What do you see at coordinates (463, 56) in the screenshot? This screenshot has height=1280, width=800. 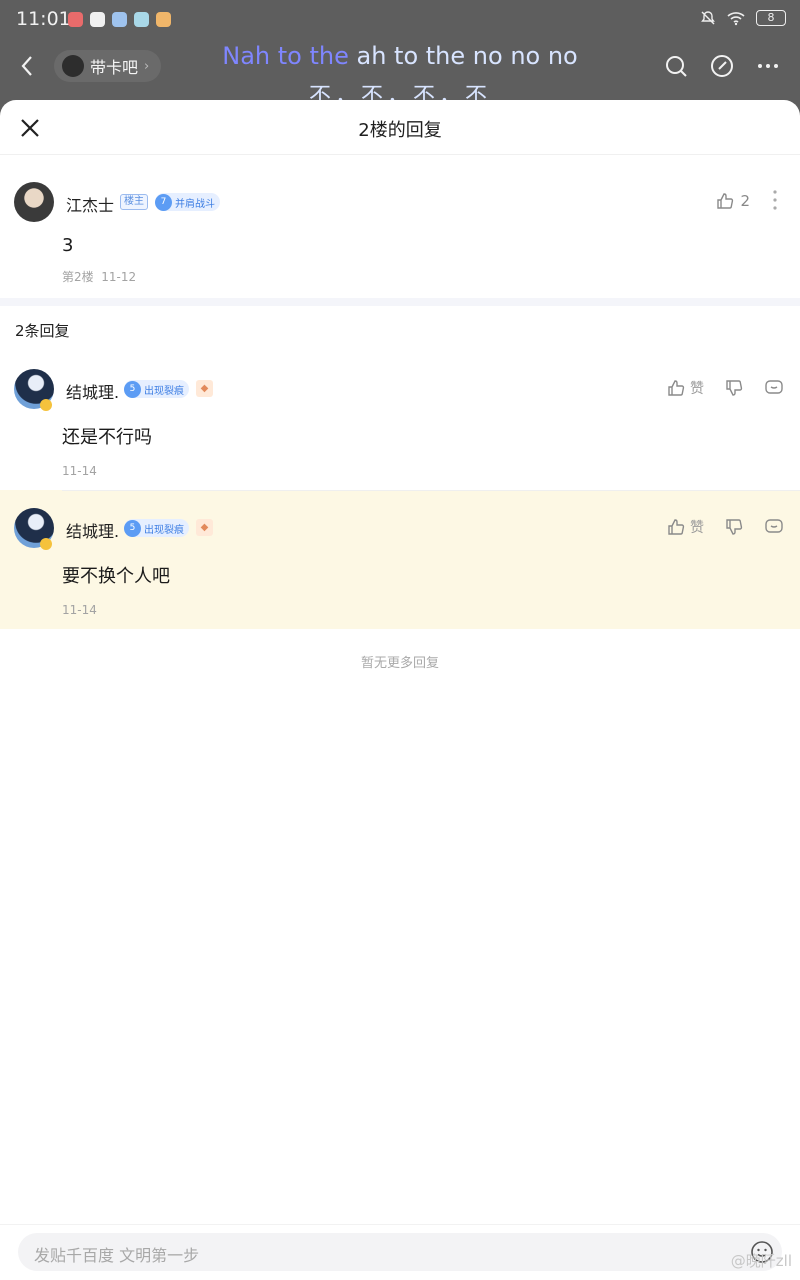 I see `lyric-rest: ah to the no no no` at bounding box center [463, 56].